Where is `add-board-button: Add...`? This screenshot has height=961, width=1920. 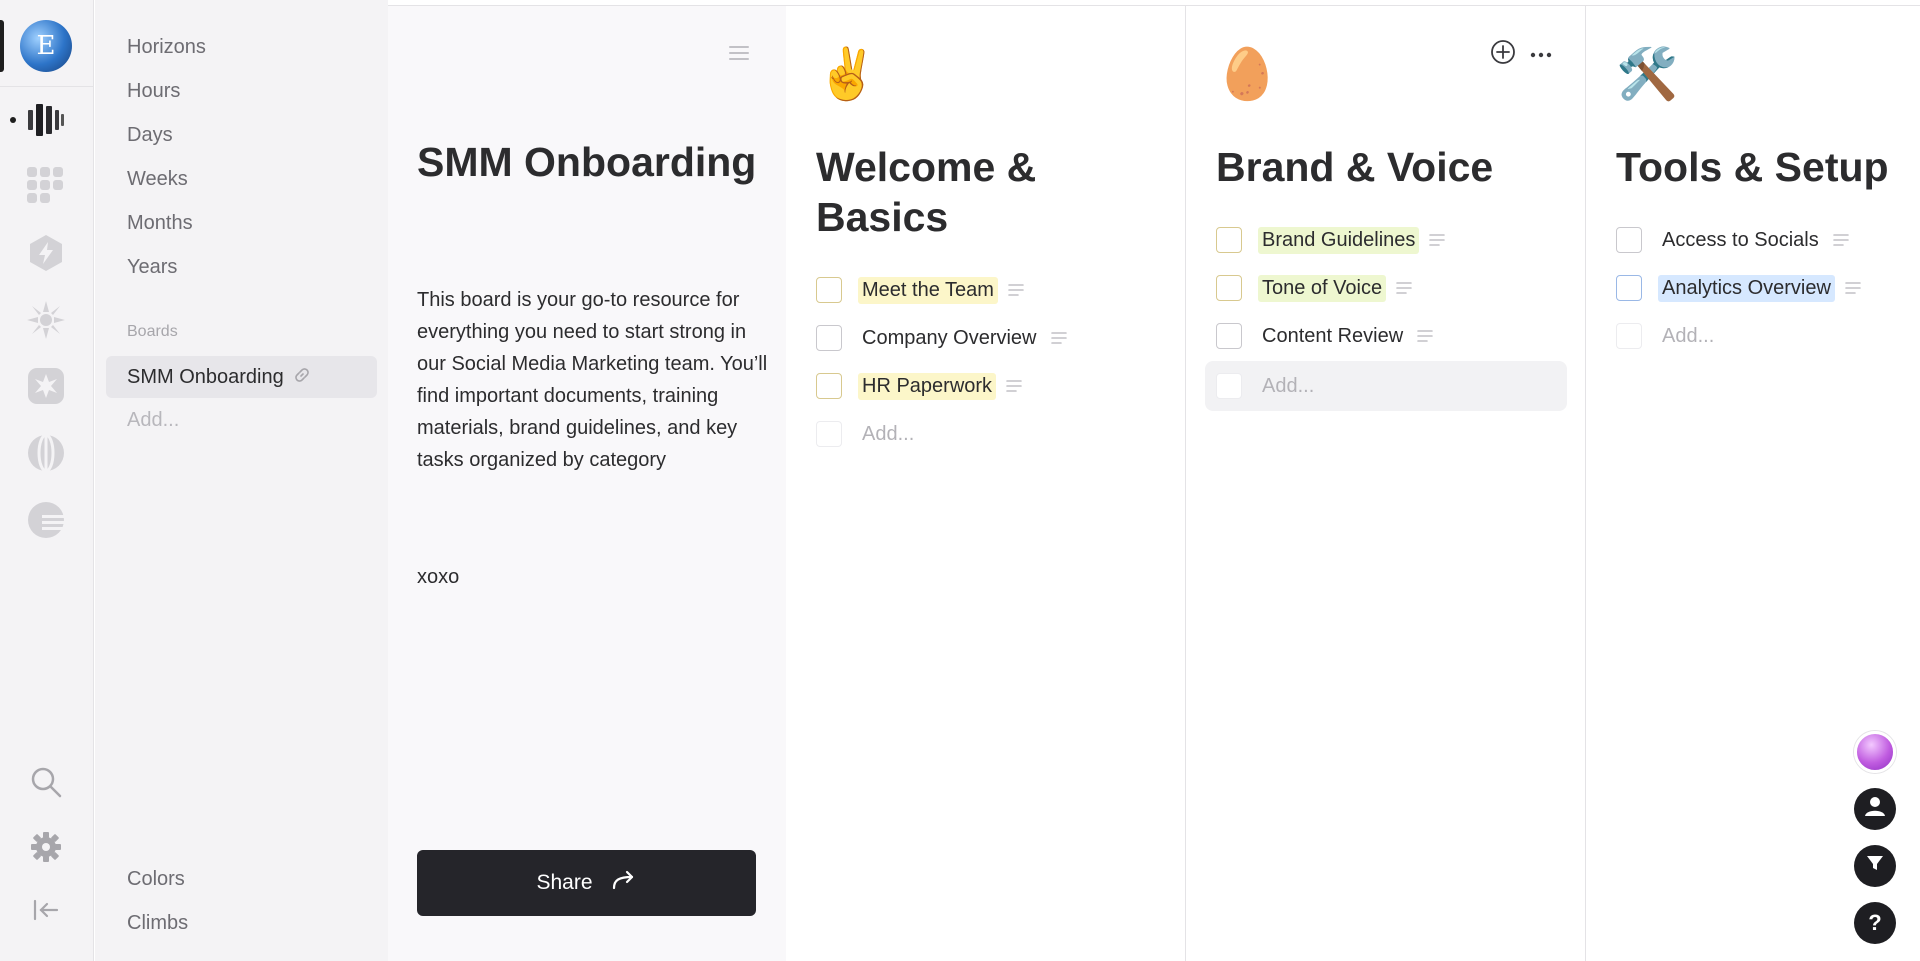 add-board-button: Add... is located at coordinates (153, 420).